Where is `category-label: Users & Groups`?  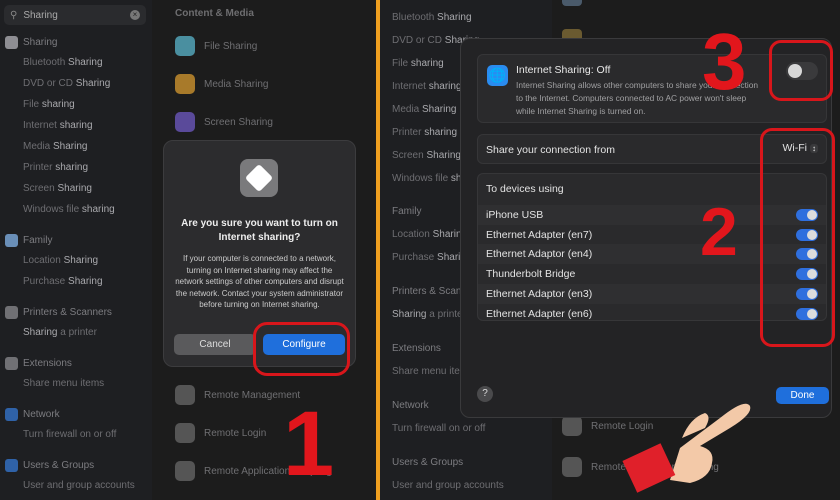 category-label: Users & Groups is located at coordinates (428, 462).